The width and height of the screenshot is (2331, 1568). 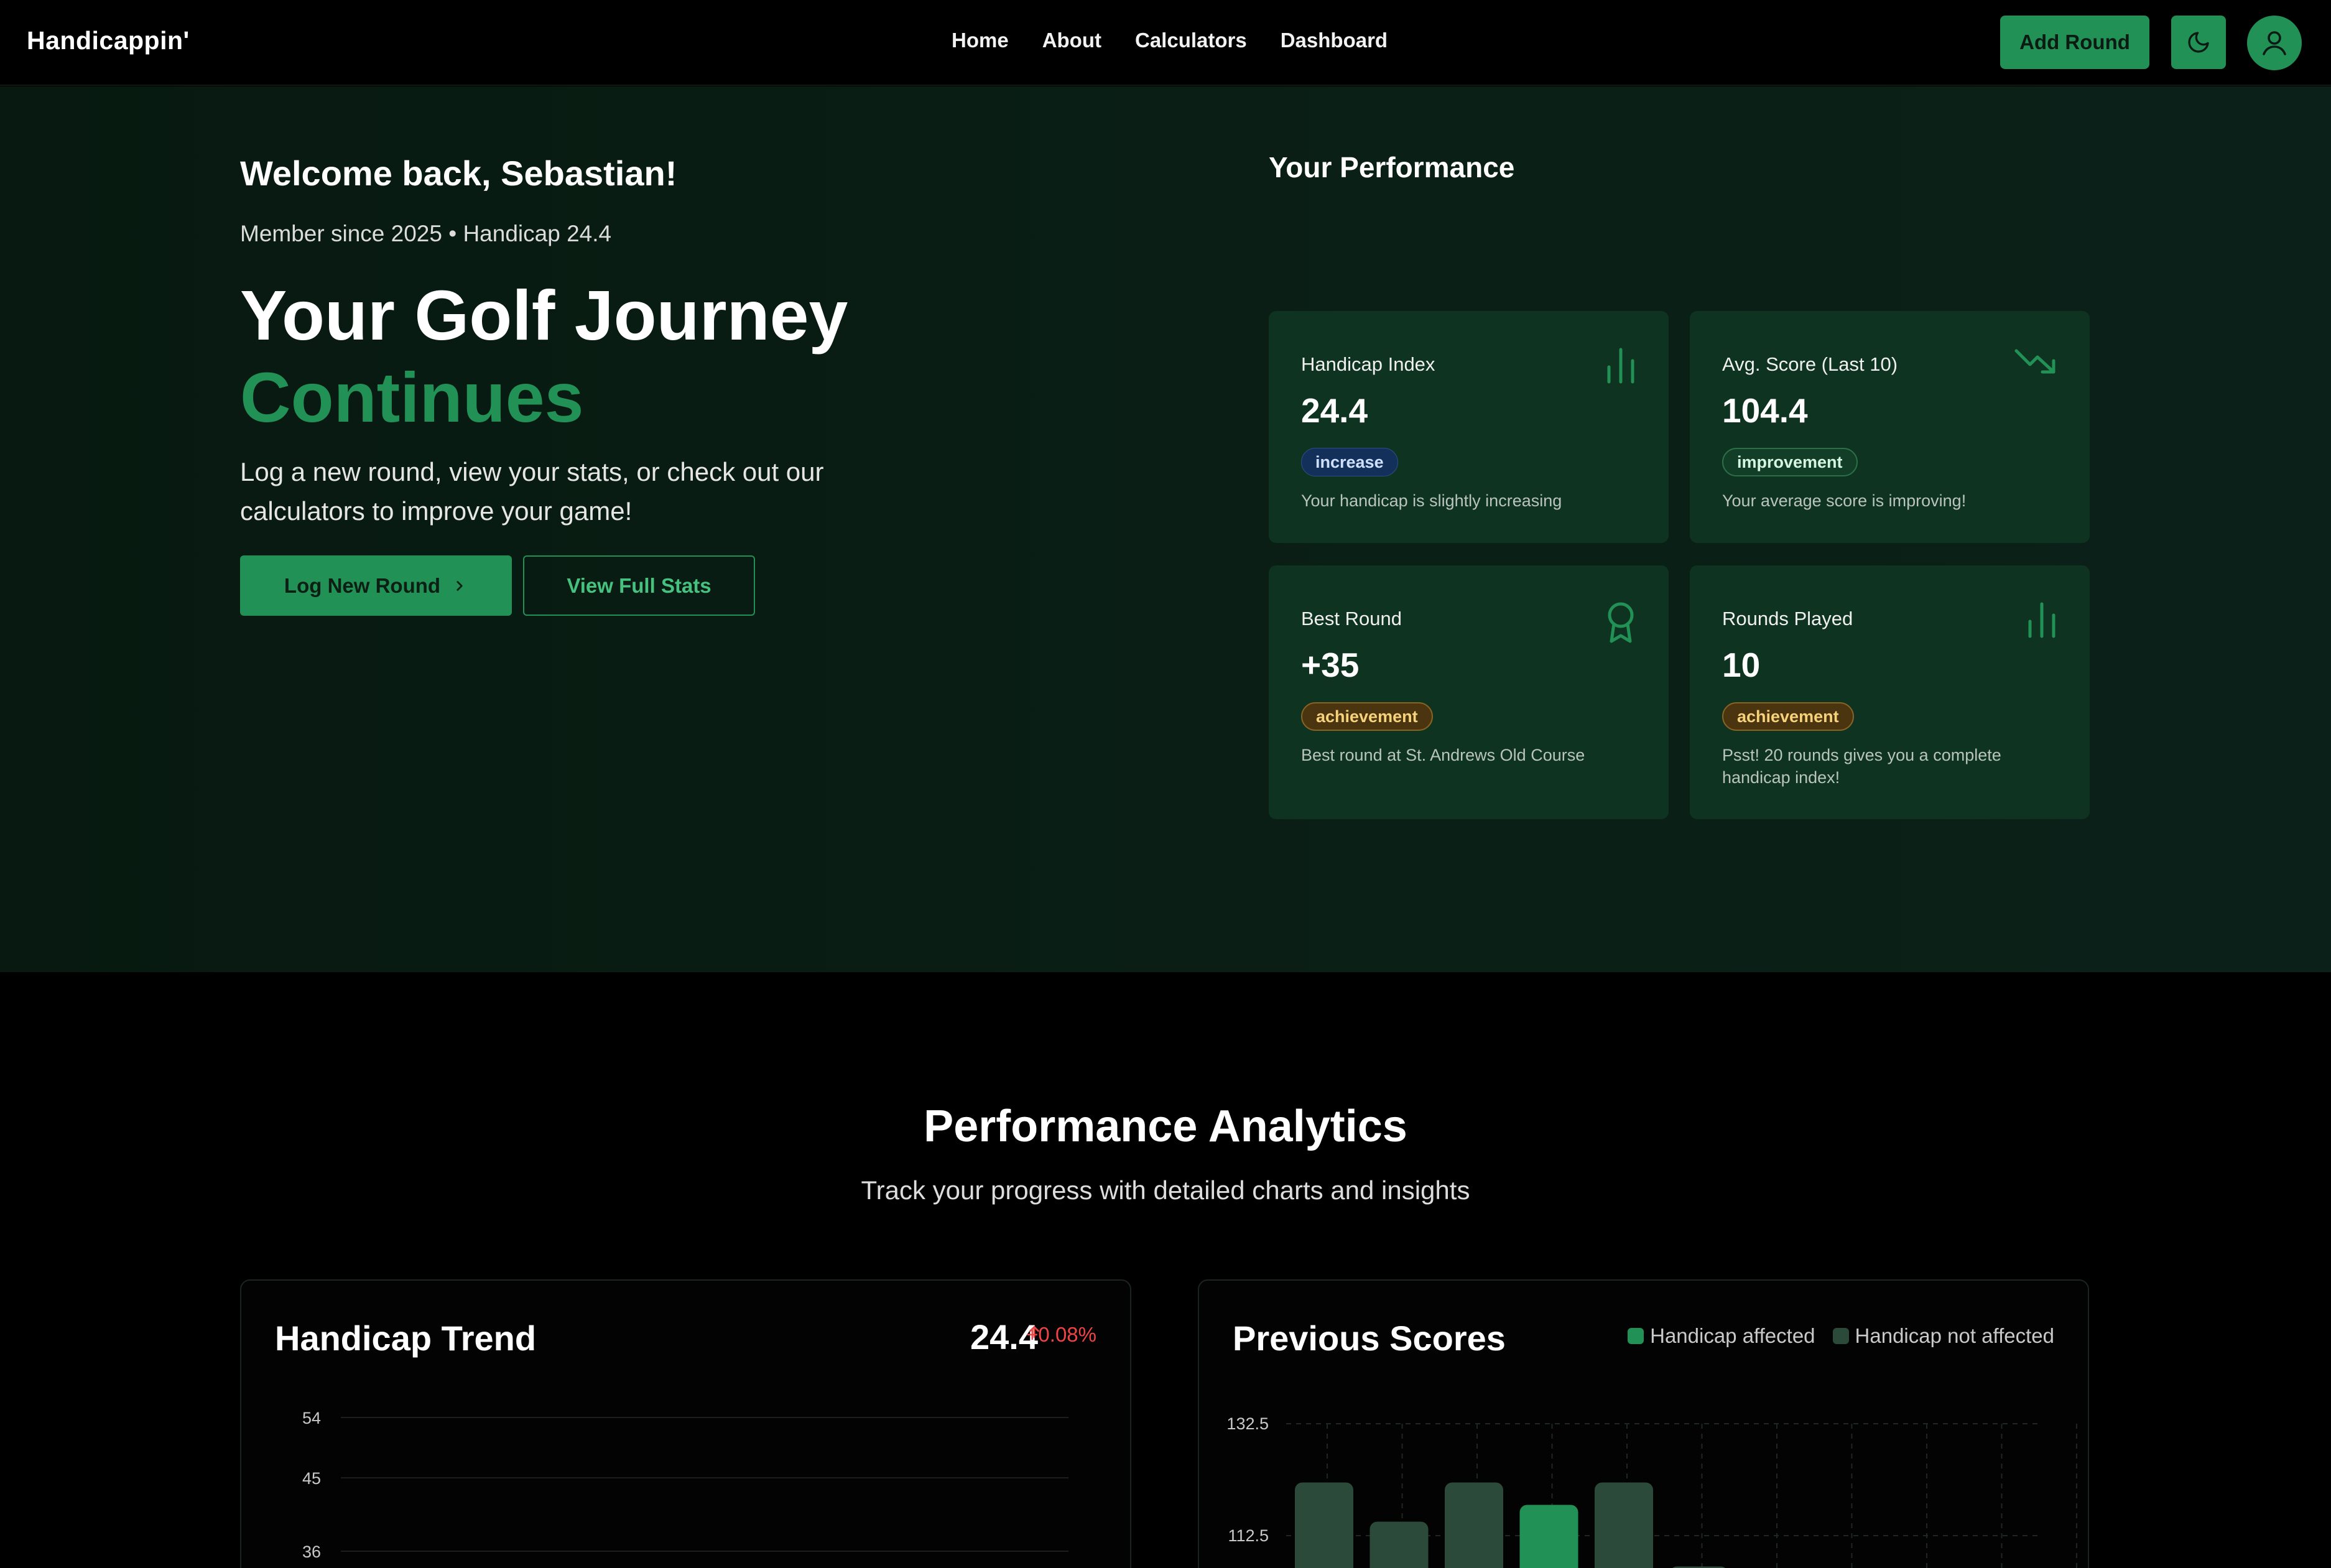 What do you see at coordinates (1790, 462) in the screenshot?
I see `status-badge: improvement` at bounding box center [1790, 462].